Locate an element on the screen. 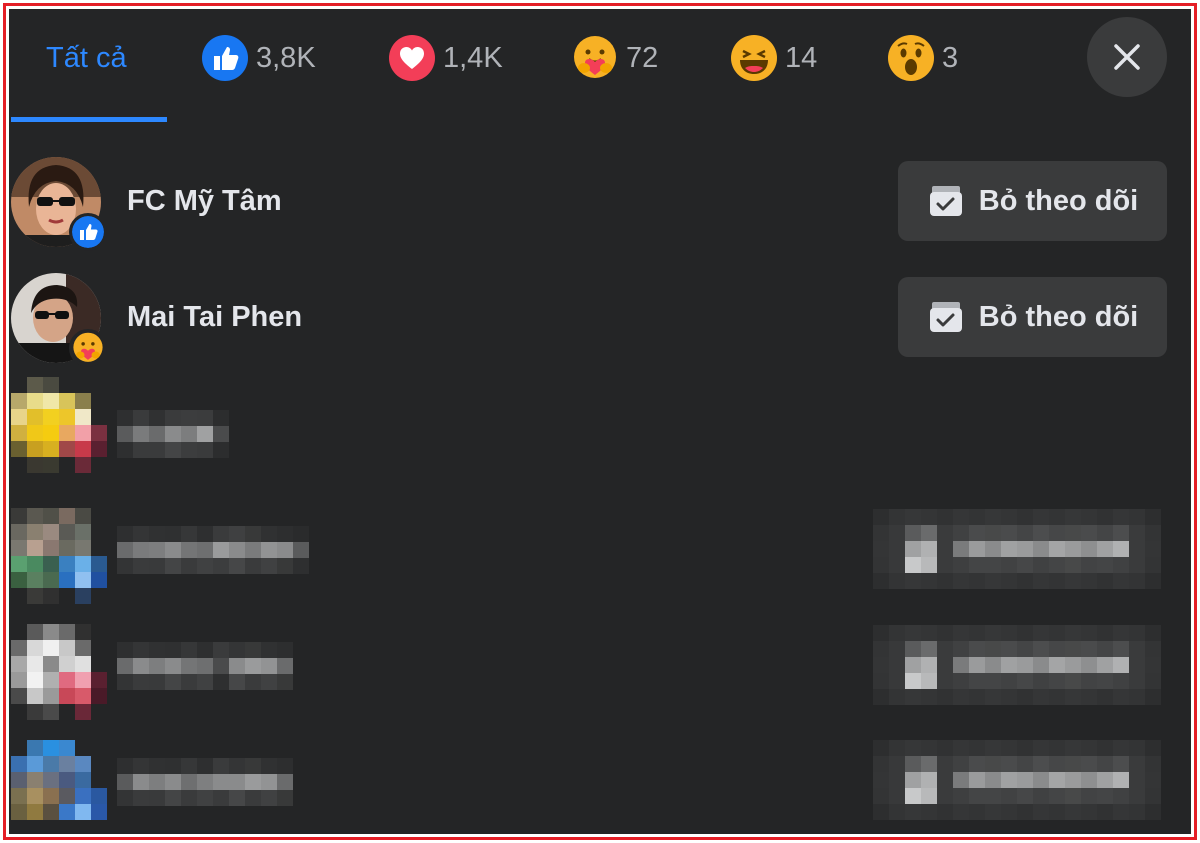 Image resolution: width=1200 pixels, height=843 pixels. tab-love: 1,4K is located at coordinates (446, 58).